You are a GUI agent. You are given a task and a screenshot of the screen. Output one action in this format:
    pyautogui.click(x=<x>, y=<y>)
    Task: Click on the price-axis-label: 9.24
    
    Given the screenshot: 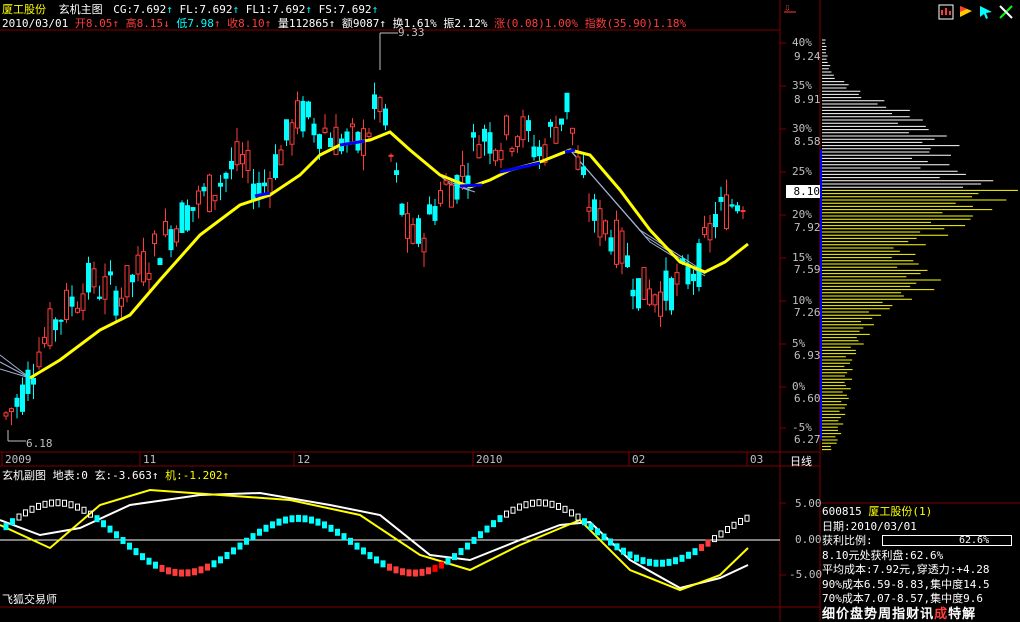 What is the action you would take?
    pyautogui.click(x=807, y=56)
    